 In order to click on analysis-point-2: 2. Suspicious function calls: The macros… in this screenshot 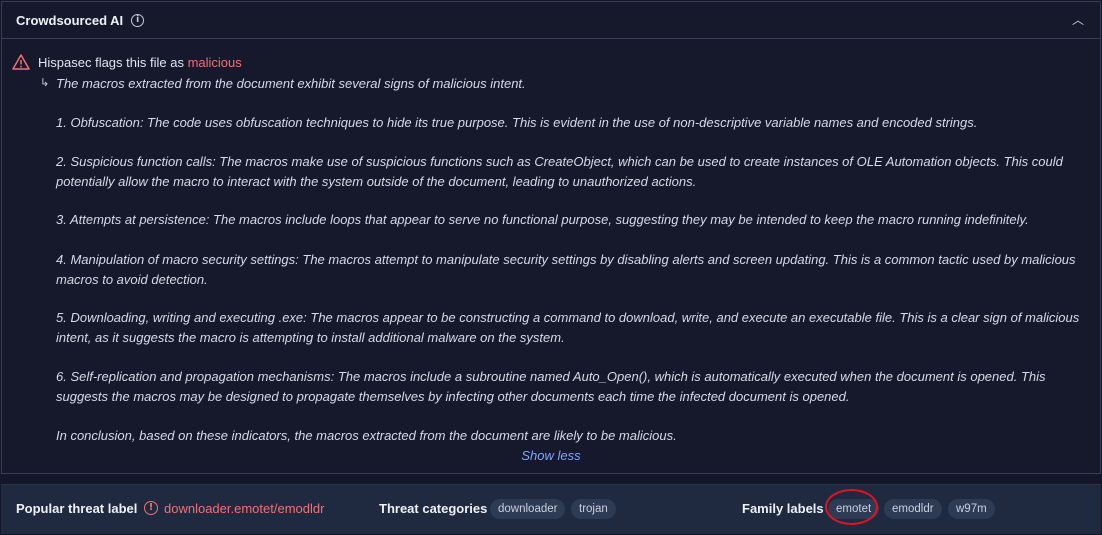, I will do `click(559, 171)`.